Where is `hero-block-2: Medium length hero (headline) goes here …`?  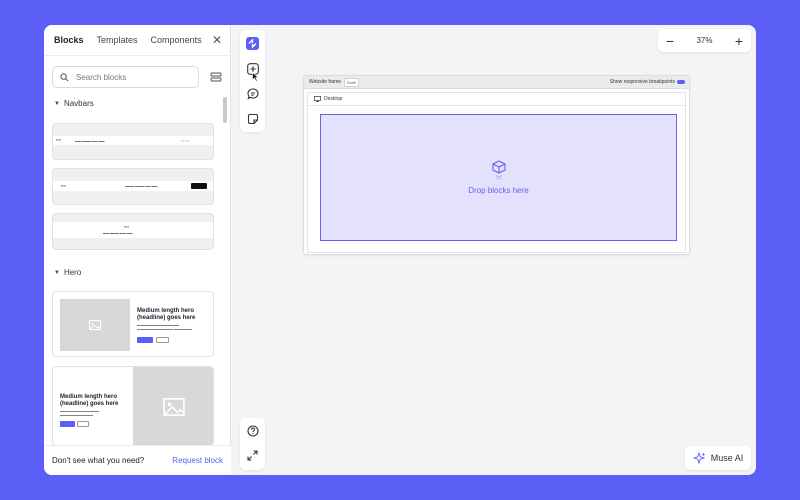
hero-block-2: Medium length hero (headline) goes here … is located at coordinates (133, 405).